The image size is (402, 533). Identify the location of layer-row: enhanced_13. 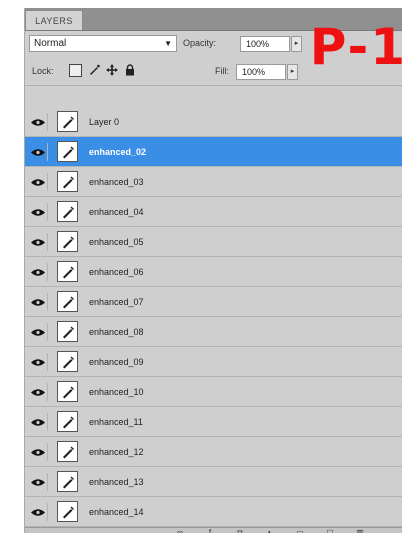
(213, 482).